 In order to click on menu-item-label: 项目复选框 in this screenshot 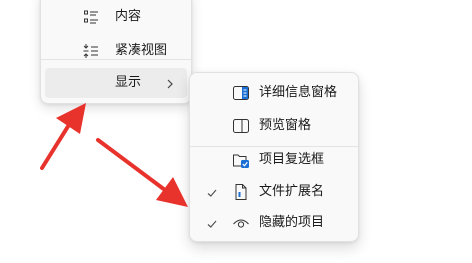, I will do `click(292, 159)`.